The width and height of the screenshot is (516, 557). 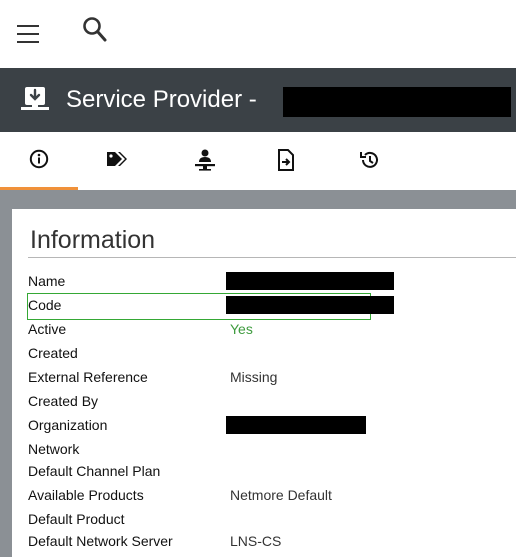 I want to click on field-label: Code, so click(x=45, y=305).